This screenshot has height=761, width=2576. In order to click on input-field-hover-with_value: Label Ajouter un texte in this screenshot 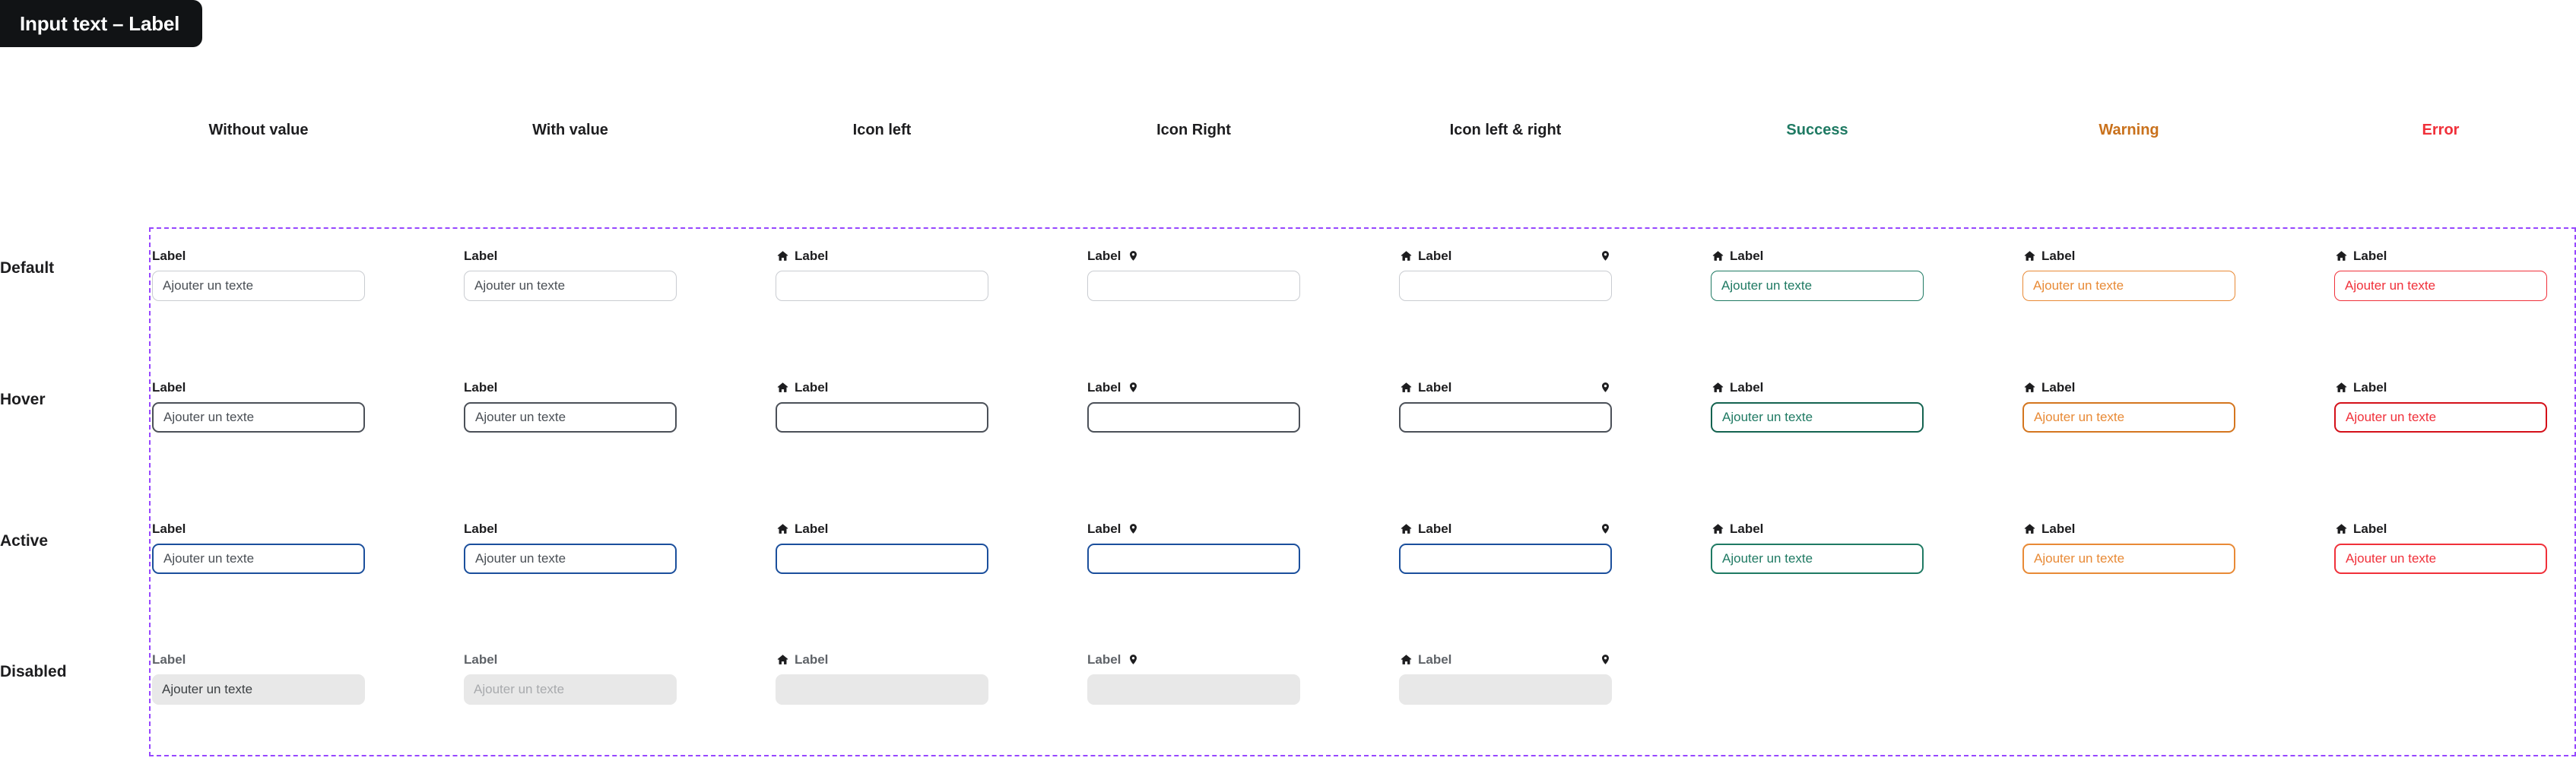, I will do `click(571, 406)`.